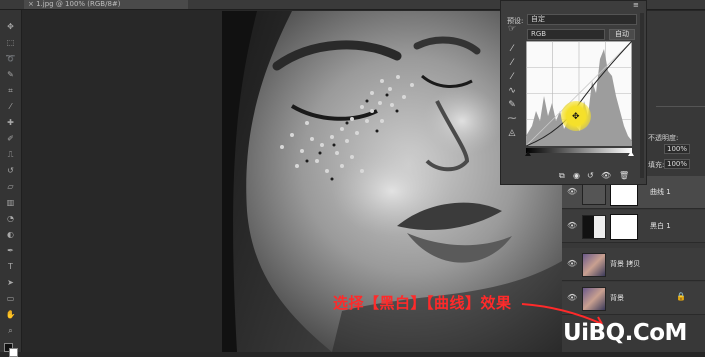 This screenshot has width=705, height=357. I want to click on pen-tool-icon: ✒, so click(10, 250).